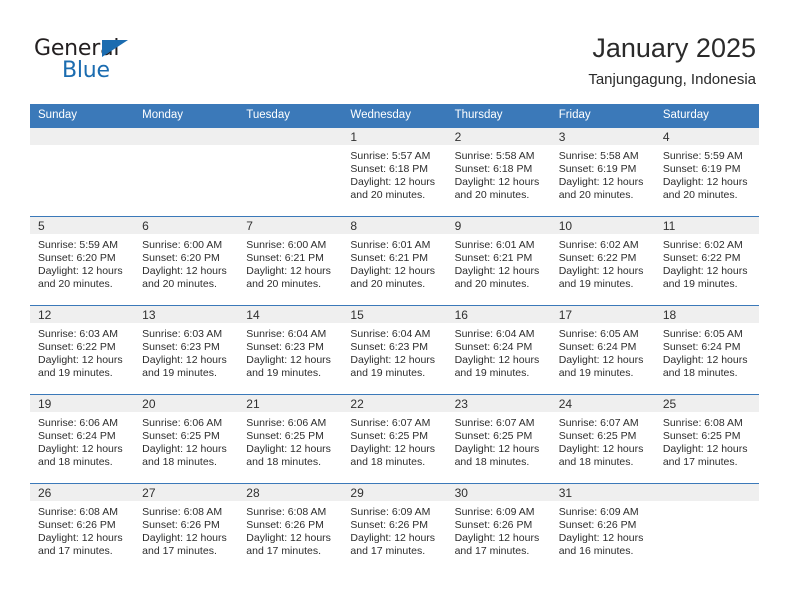 Image resolution: width=792 pixels, height=612 pixels. What do you see at coordinates (78, 512) in the screenshot?
I see `sunrise-text: Sunrise: 6:08 AM` at bounding box center [78, 512].